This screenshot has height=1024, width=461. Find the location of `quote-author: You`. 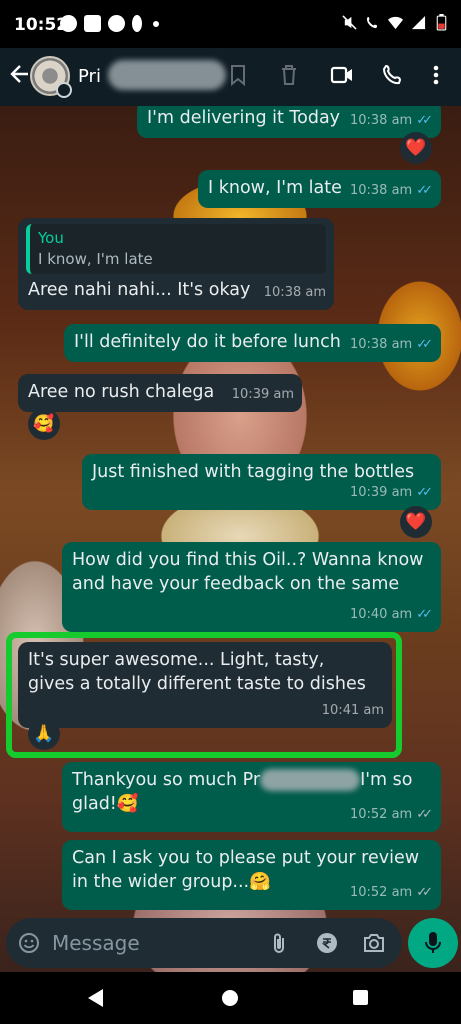

quote-author: You is located at coordinates (51, 238).